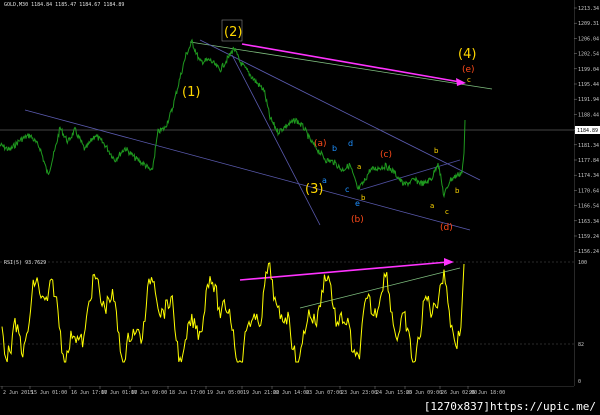 The height and width of the screenshot is (415, 600). What do you see at coordinates (359, 393) in the screenshot?
I see `time-axis-label: 23 Jun 23:00` at bounding box center [359, 393].